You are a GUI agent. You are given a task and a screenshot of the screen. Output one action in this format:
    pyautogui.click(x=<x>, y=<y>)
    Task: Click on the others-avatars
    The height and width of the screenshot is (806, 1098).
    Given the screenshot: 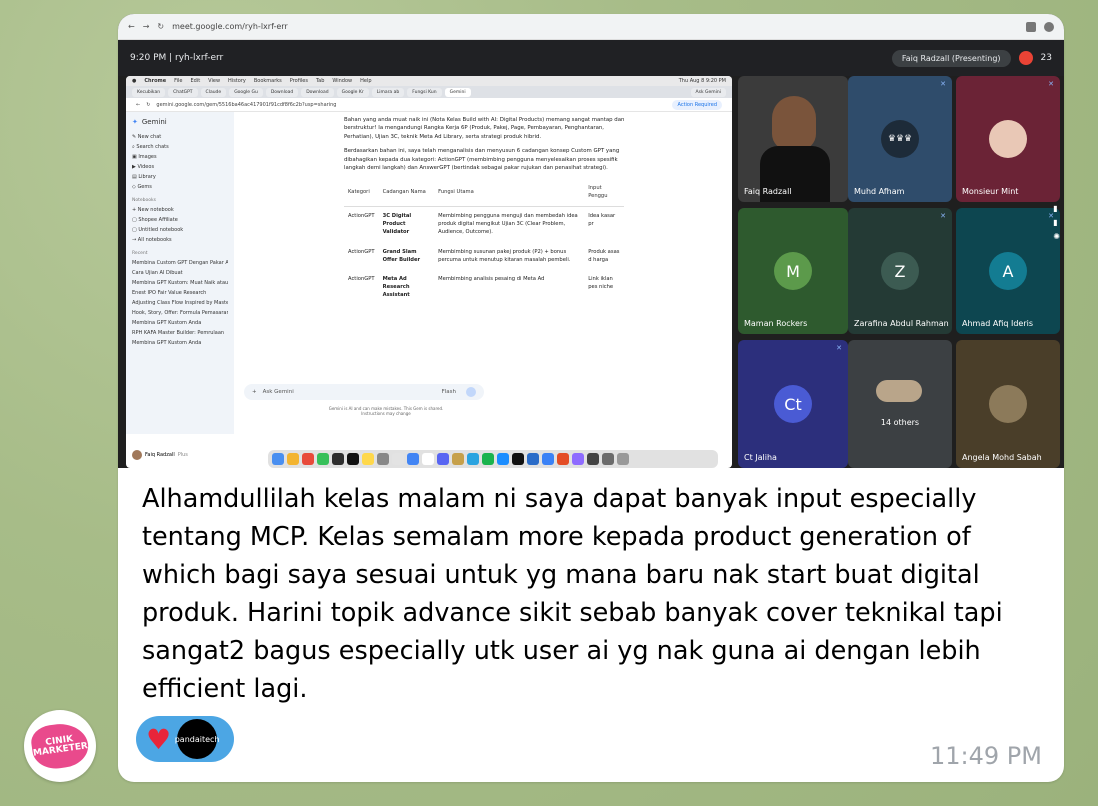 What is the action you would take?
    pyautogui.click(x=899, y=391)
    